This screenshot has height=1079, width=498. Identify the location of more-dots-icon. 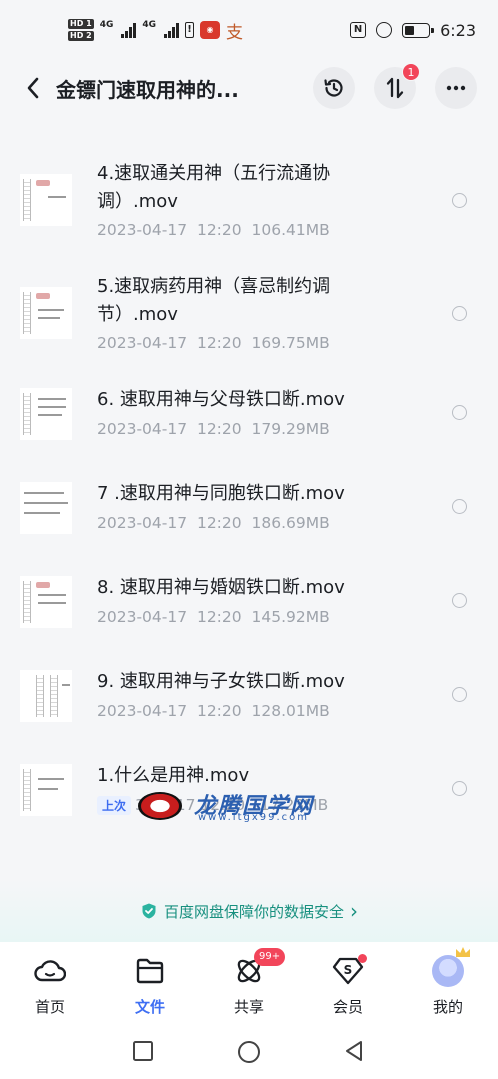
(456, 88).